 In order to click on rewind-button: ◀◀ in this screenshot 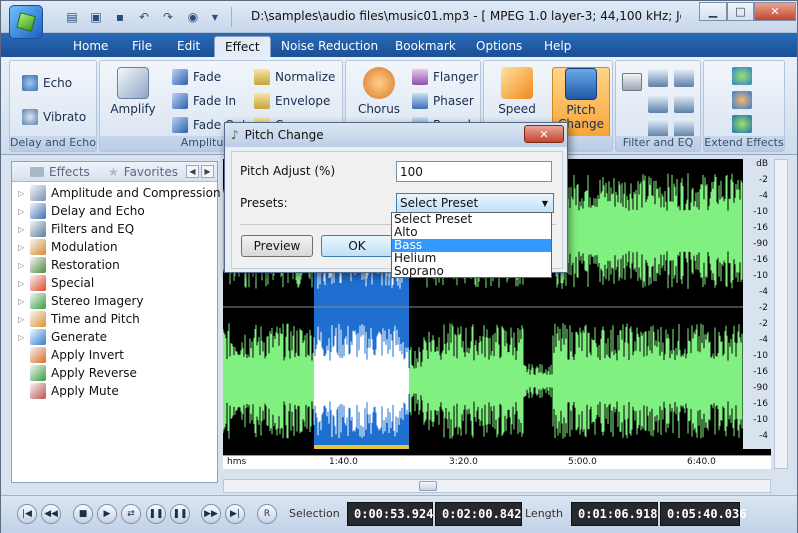, I will do `click(51, 514)`.